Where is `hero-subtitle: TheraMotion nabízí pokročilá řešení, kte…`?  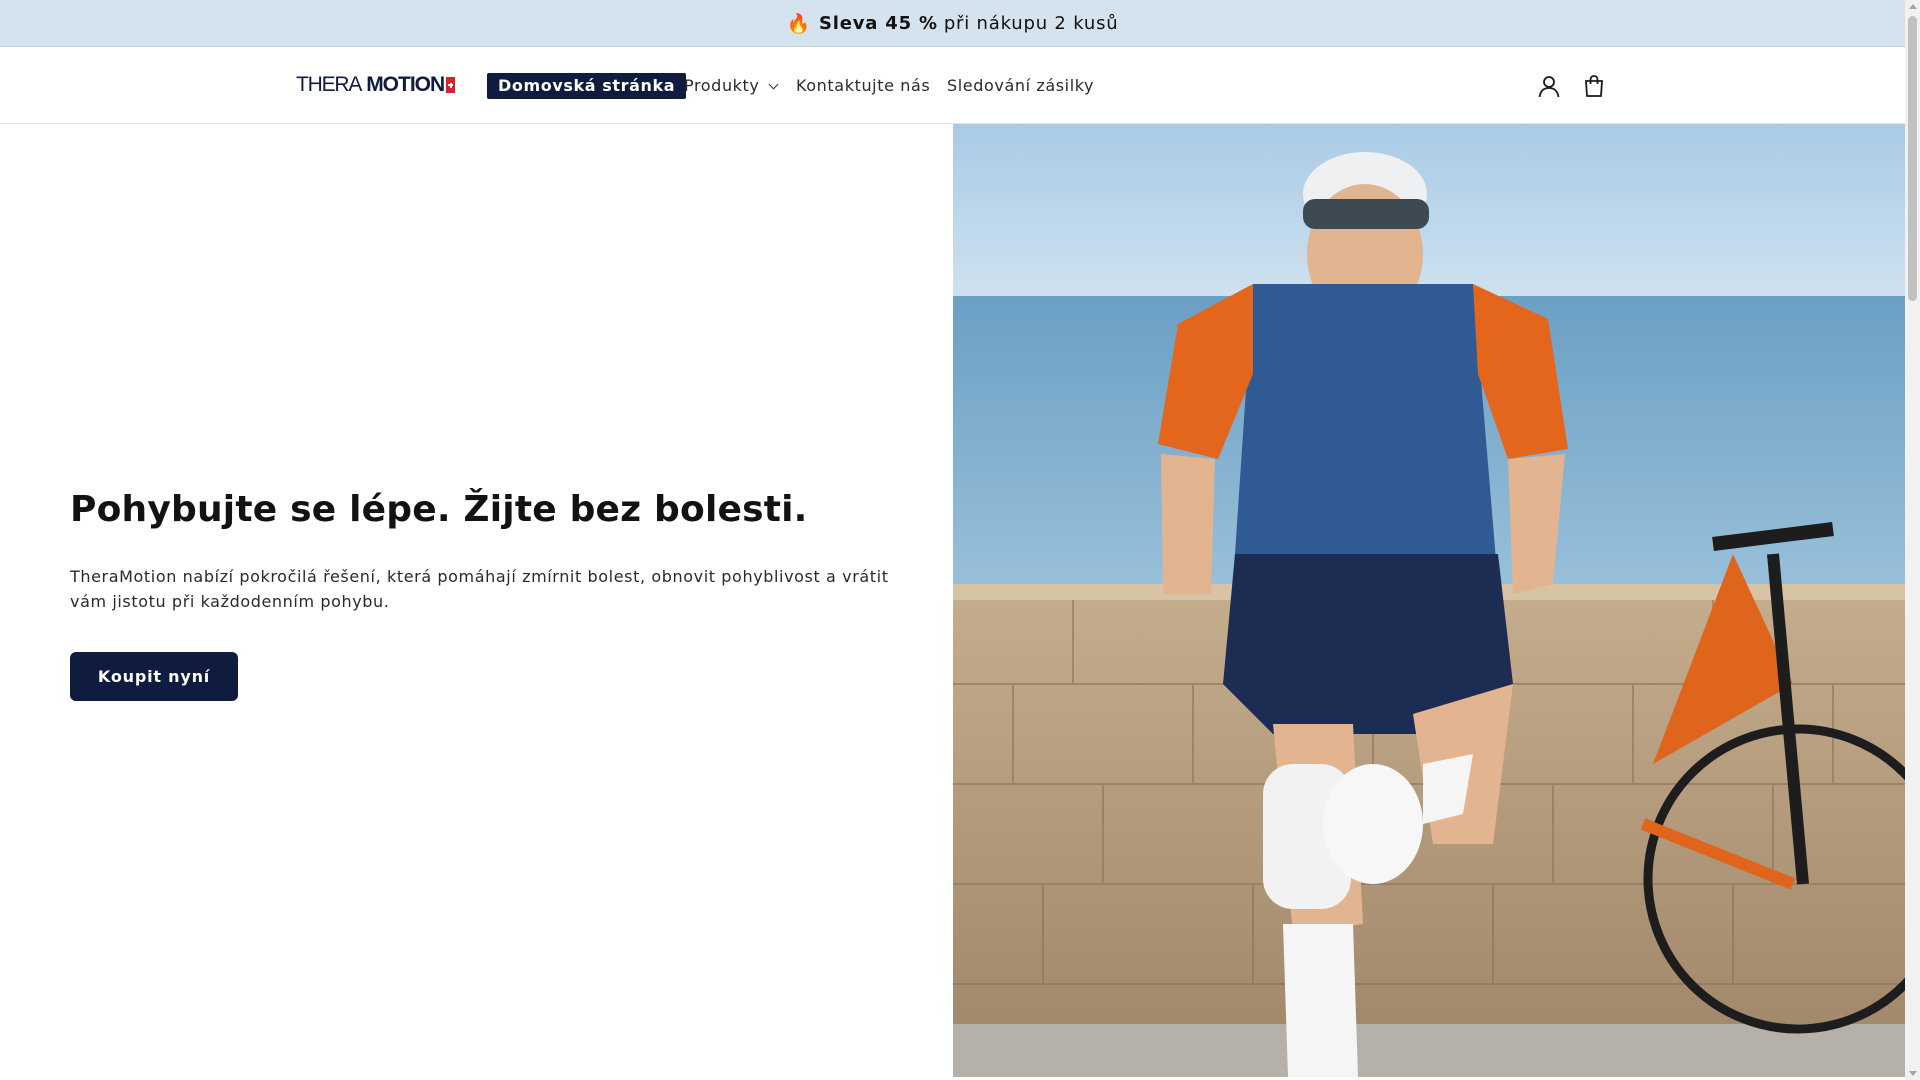 hero-subtitle: TheraMotion nabízí pokročilá řešení, kte… is located at coordinates (479, 589).